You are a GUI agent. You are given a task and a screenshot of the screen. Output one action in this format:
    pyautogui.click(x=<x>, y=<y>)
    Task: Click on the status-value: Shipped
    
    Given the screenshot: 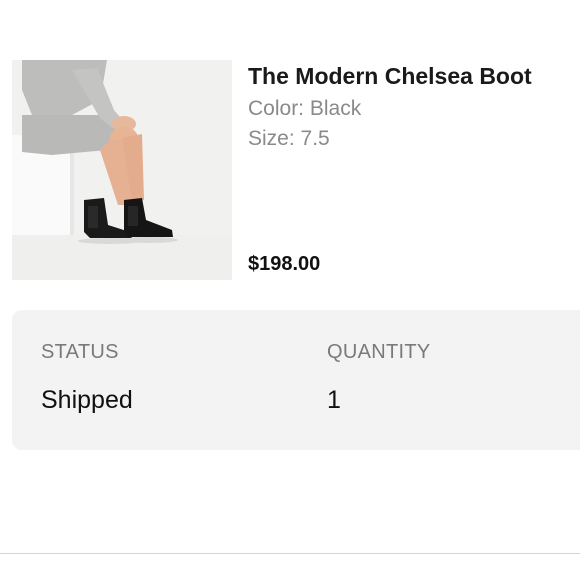 What is the action you would take?
    pyautogui.click(x=87, y=400)
    